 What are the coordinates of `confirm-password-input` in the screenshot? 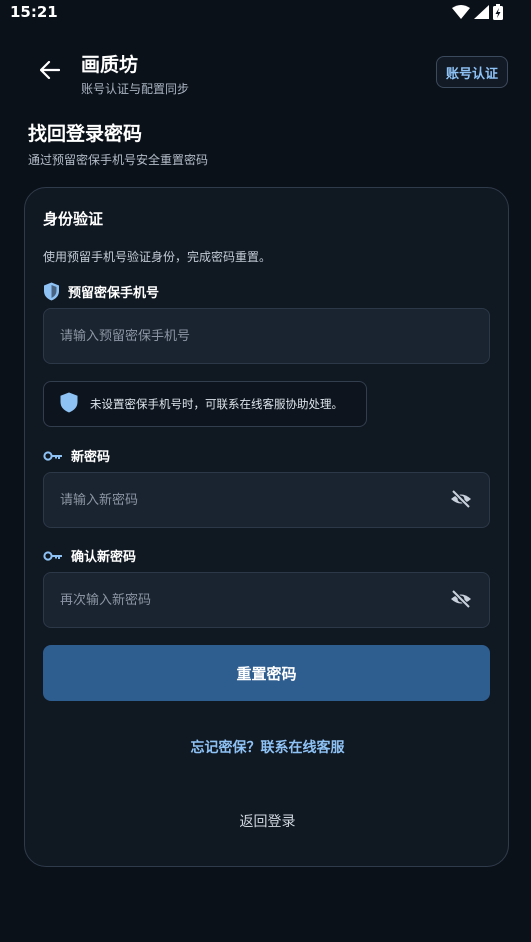 It's located at (266, 600).